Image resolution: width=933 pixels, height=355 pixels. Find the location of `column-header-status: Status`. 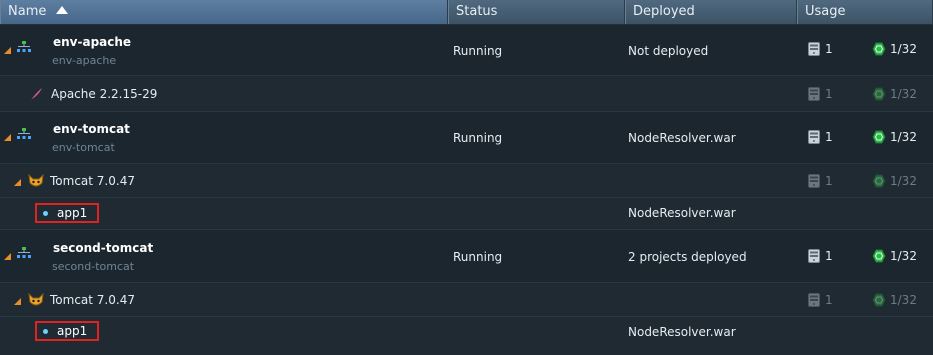

column-header-status: Status is located at coordinates (536, 12).